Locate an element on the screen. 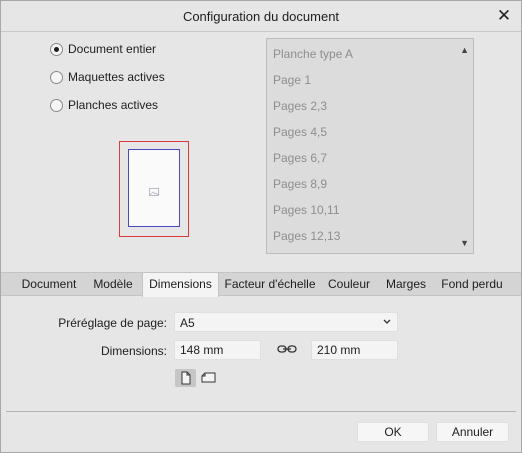 Image resolution: width=522 pixels, height=453 pixels. dimensions-label: Dimensions: is located at coordinates (133, 351).